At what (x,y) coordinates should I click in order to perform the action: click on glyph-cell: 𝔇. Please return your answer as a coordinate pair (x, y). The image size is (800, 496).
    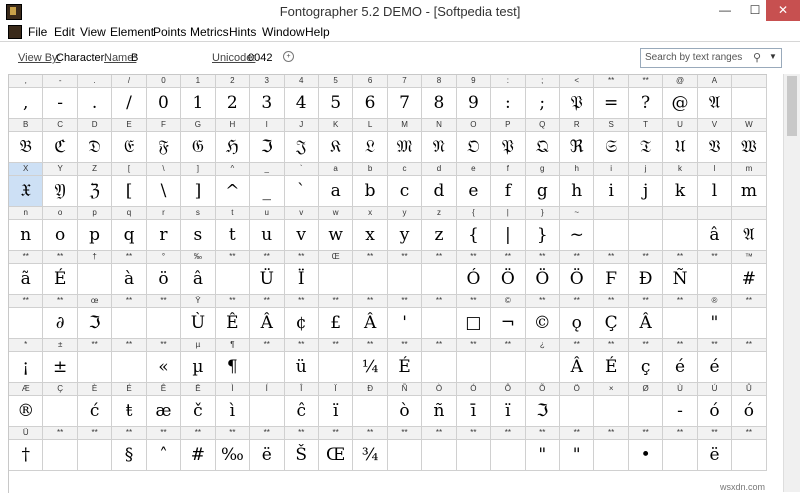
    Looking at the image, I should click on (95, 147).